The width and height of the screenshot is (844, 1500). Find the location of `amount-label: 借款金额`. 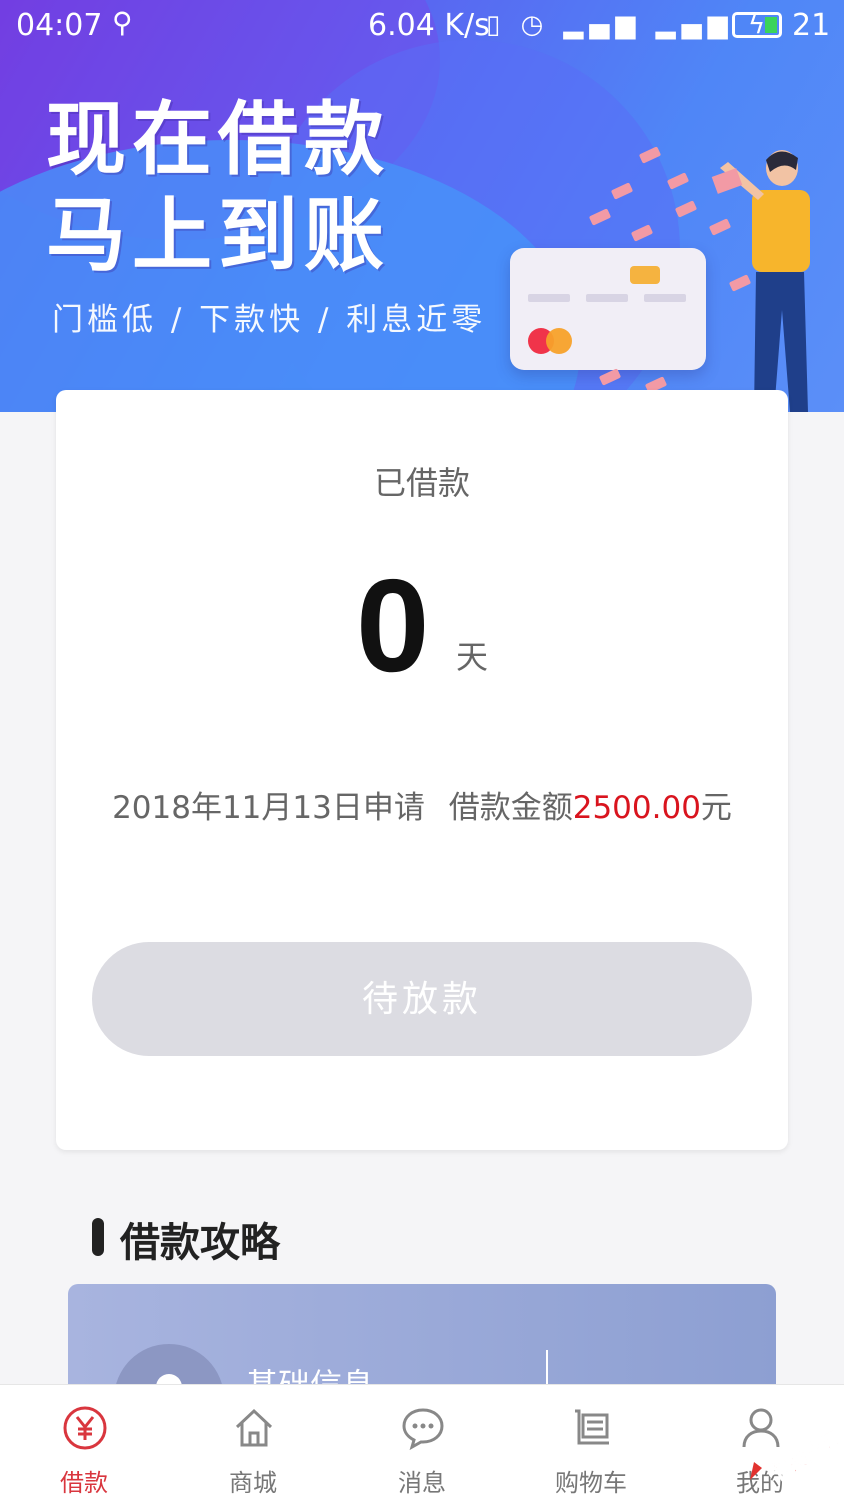

amount-label: 借款金额 is located at coordinates (510, 808).